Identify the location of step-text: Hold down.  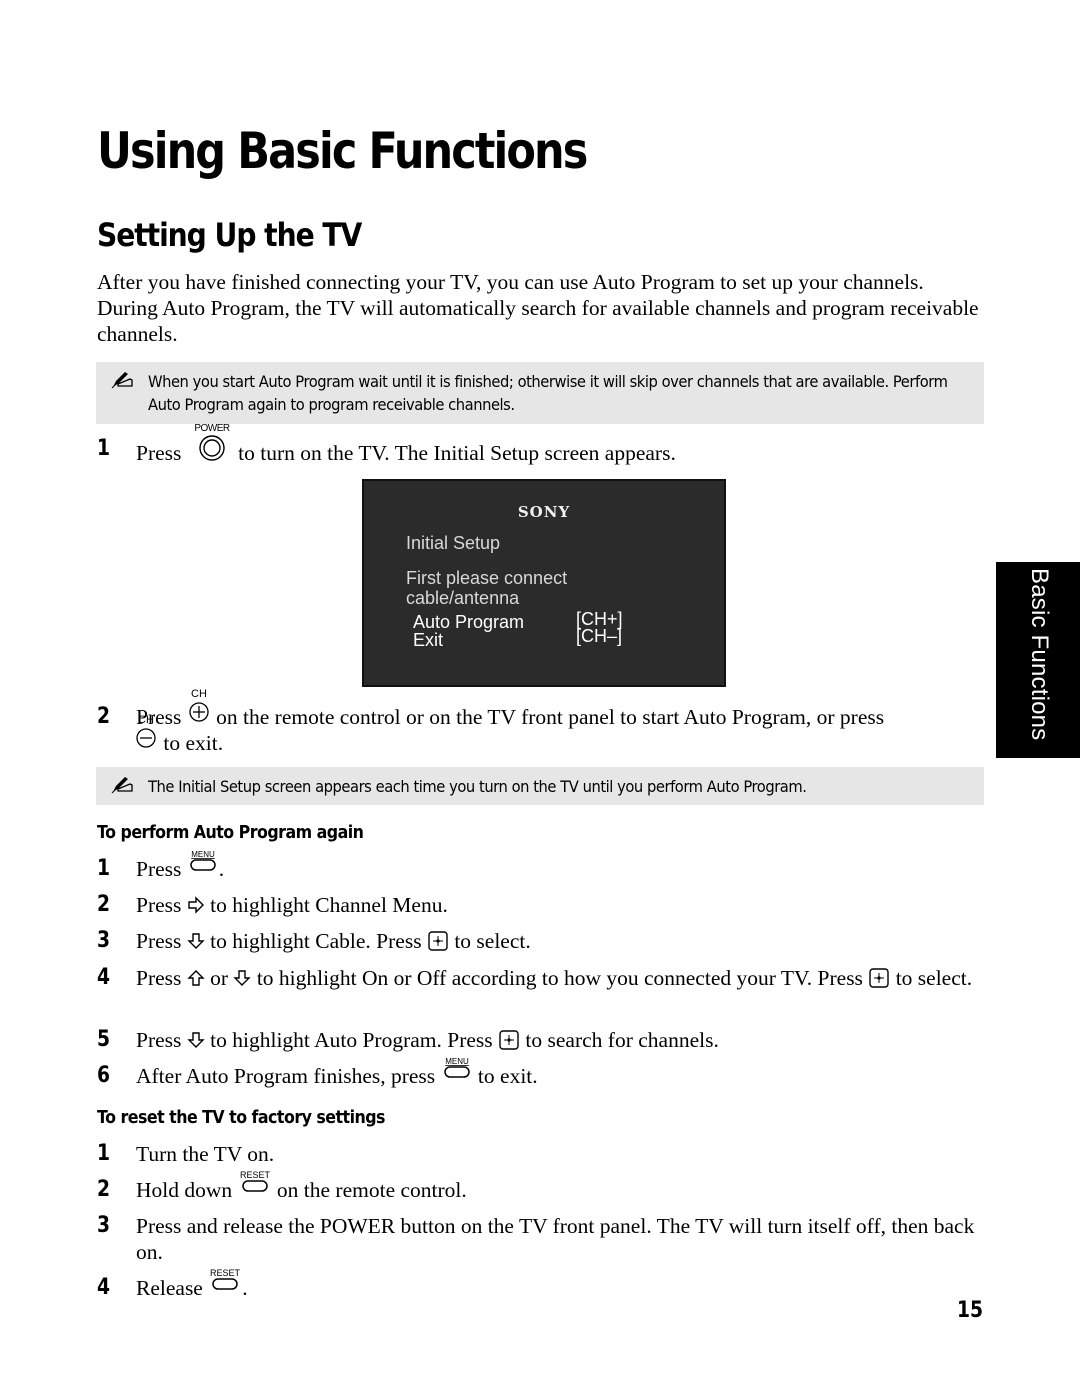
(184, 1190).